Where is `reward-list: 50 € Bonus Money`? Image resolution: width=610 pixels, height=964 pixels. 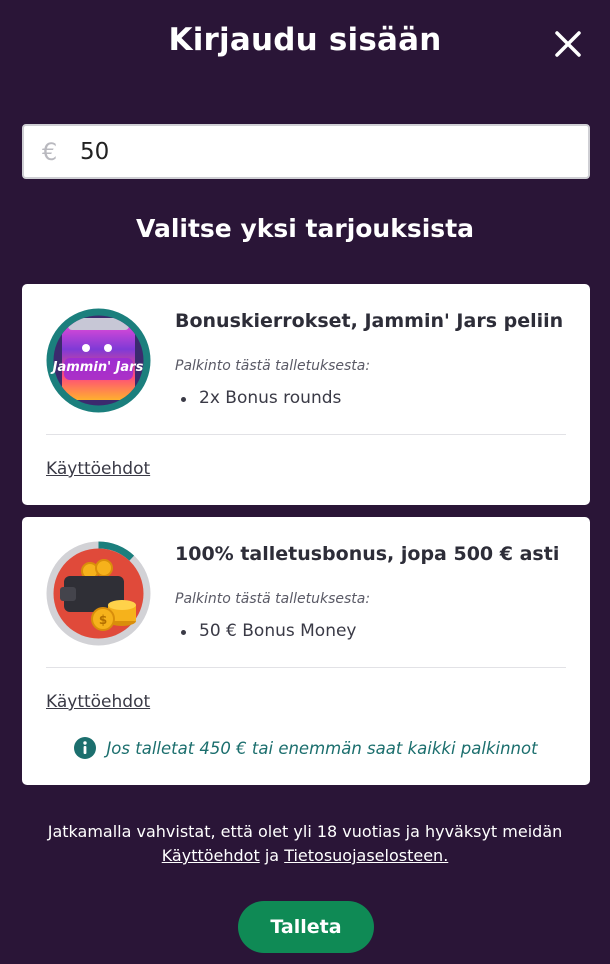 reward-list: 50 € Bonus Money is located at coordinates (266, 631).